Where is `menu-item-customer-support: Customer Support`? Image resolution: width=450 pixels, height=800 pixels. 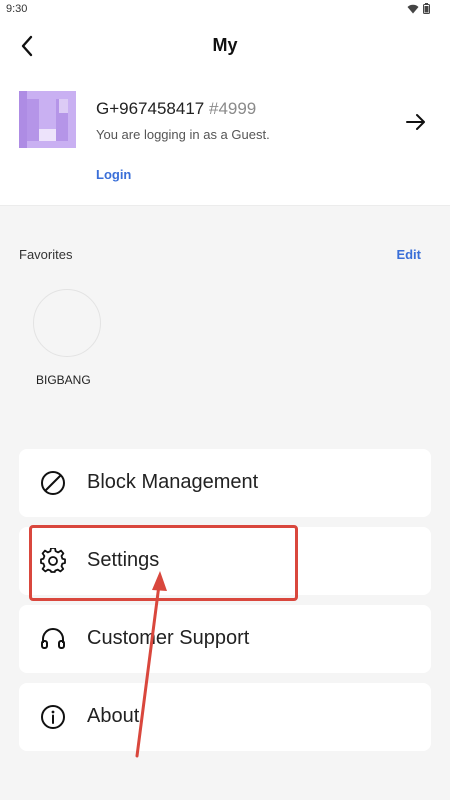 menu-item-customer-support: Customer Support is located at coordinates (225, 639).